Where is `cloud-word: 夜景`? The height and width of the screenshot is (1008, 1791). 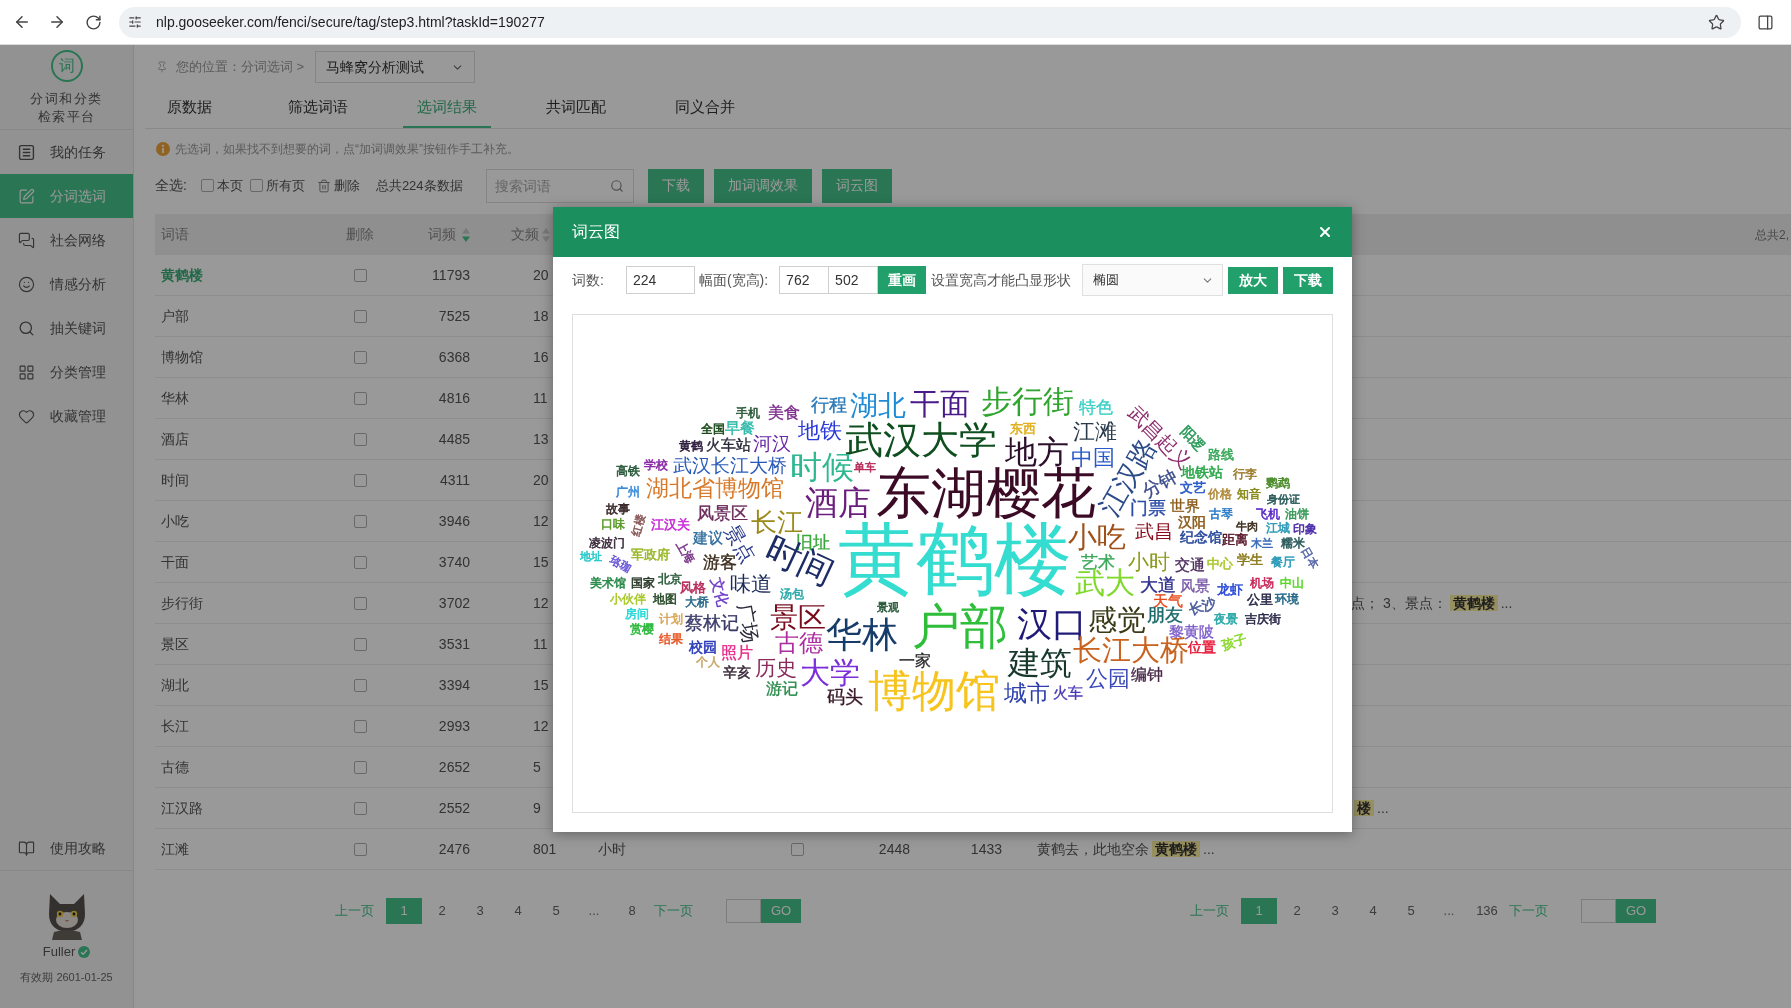
cloud-word: 夜景 is located at coordinates (1226, 619).